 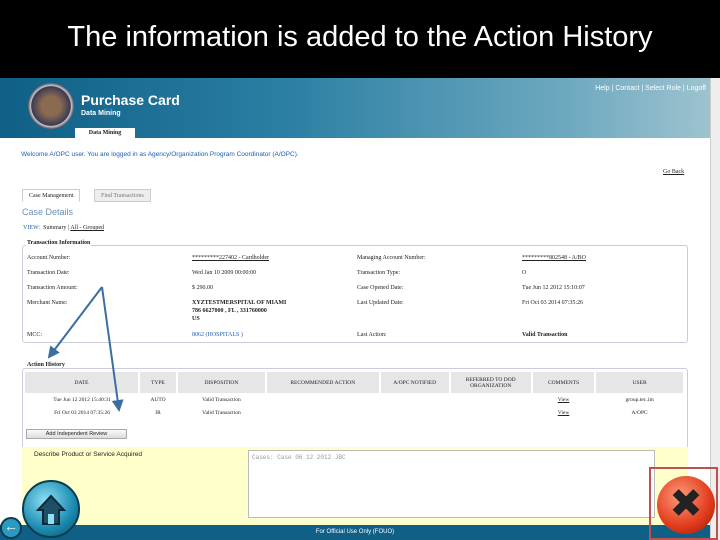 What do you see at coordinates (75, 322) in the screenshot?
I see `arrow-to-action-history` at bounding box center [75, 322].